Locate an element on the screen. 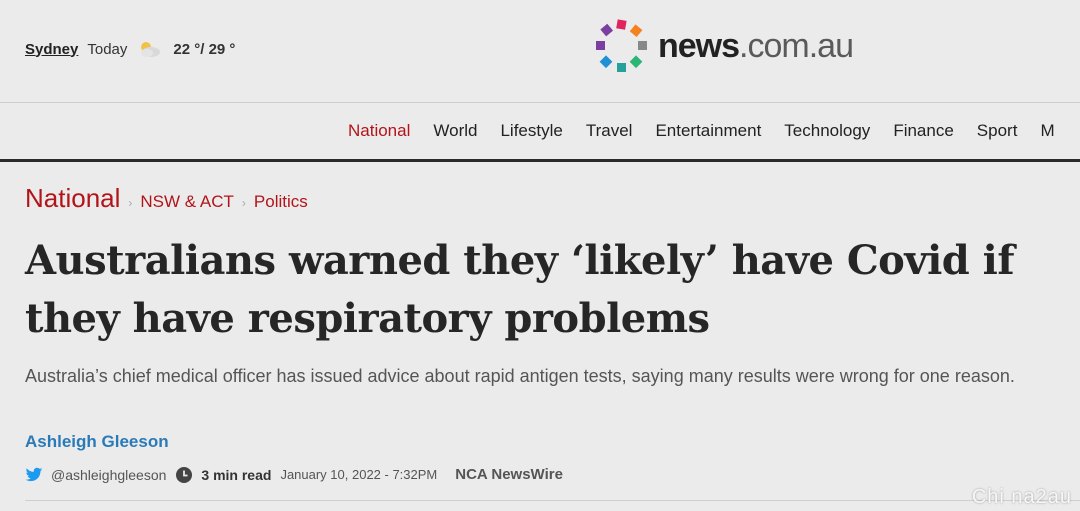 The height and width of the screenshot is (511, 1080). read-time: 3 min read is located at coordinates (236, 474).